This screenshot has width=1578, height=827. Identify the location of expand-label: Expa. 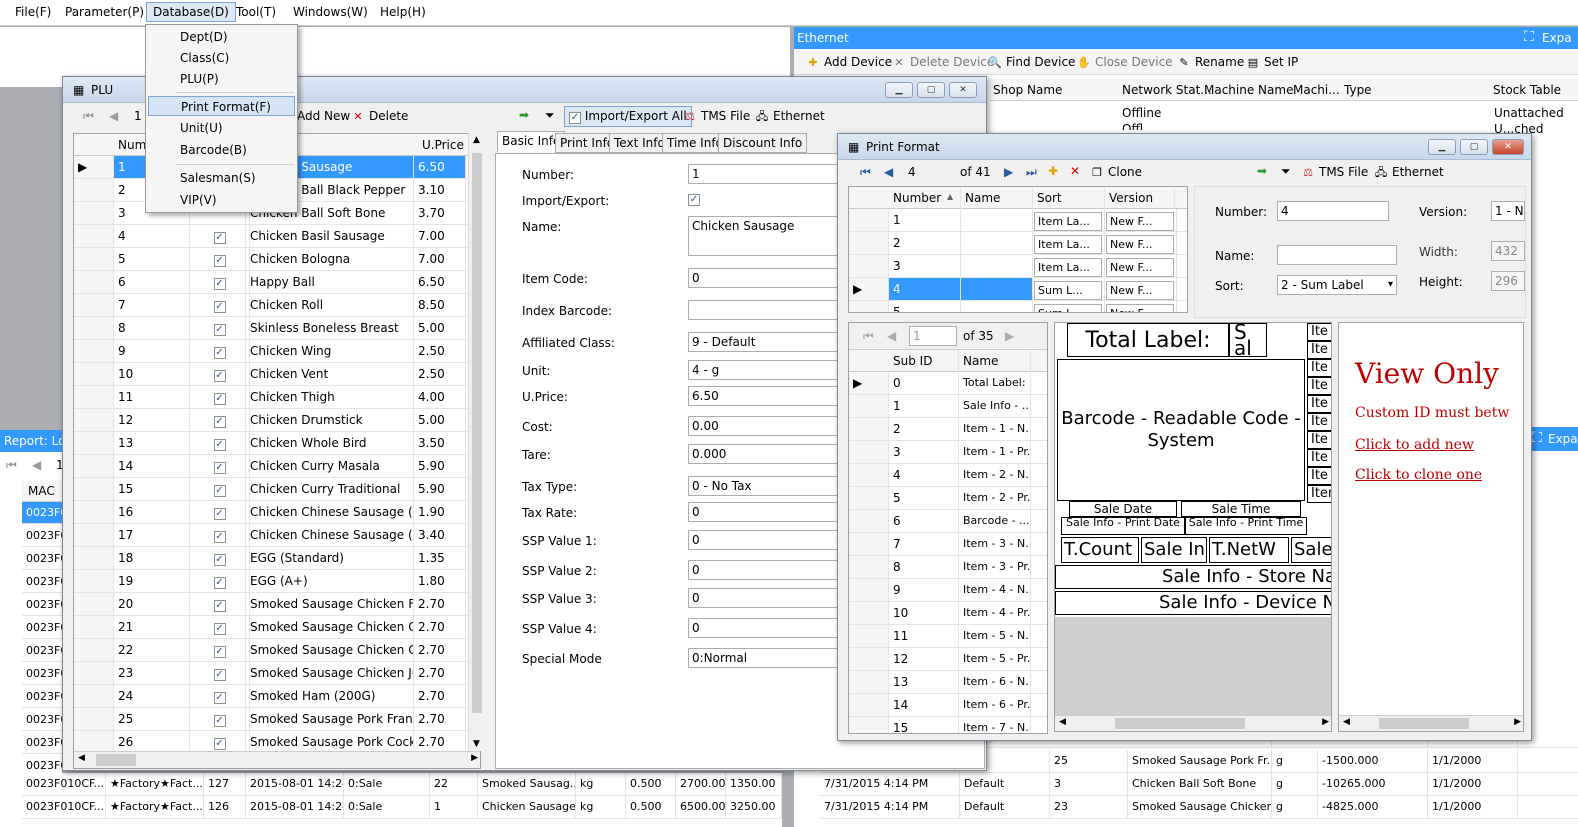
(1563, 439).